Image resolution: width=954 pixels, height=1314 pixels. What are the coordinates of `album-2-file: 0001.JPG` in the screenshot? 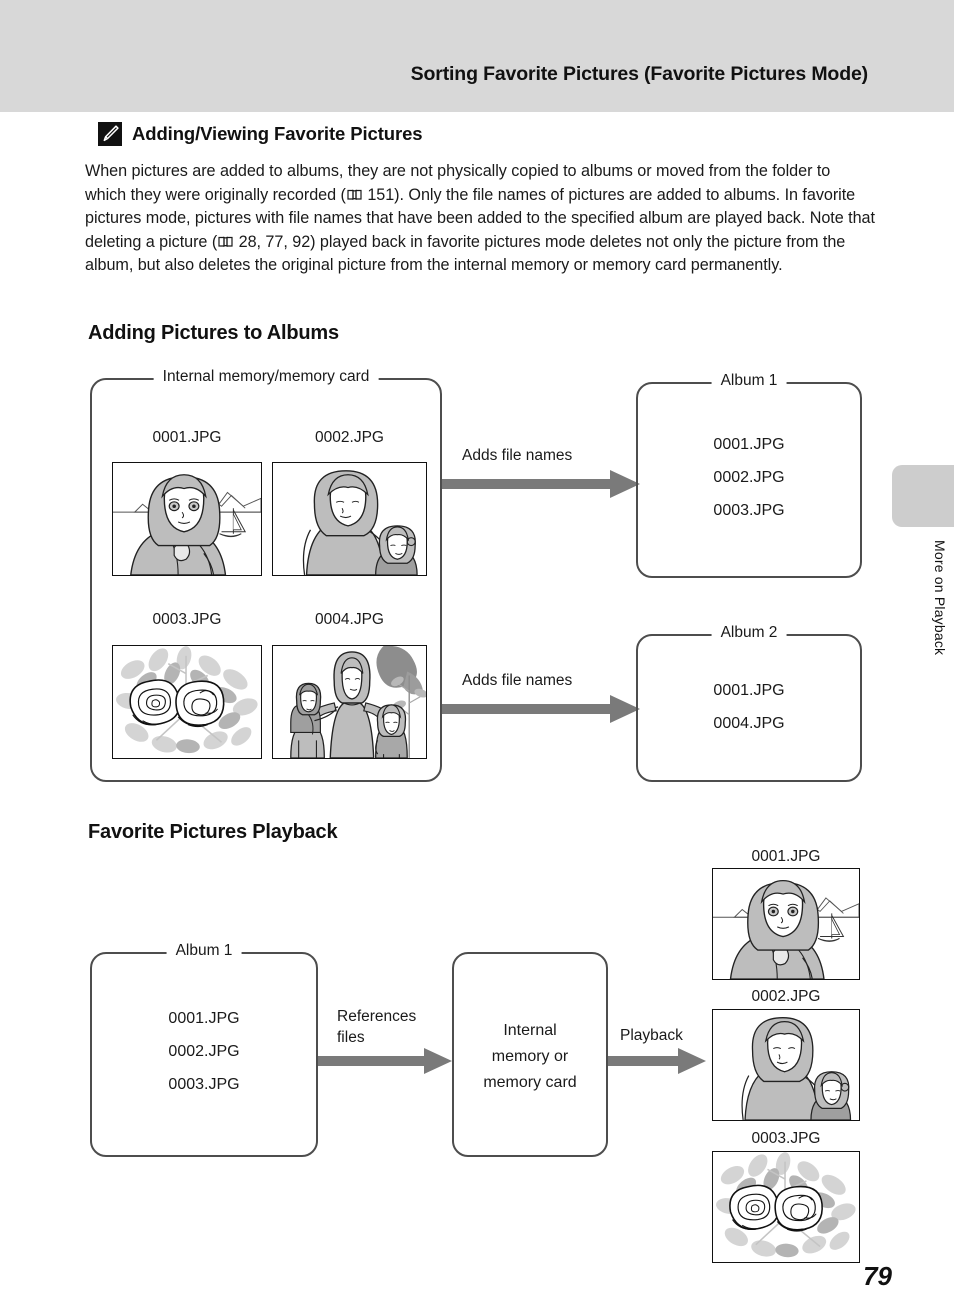 It's located at (749, 690).